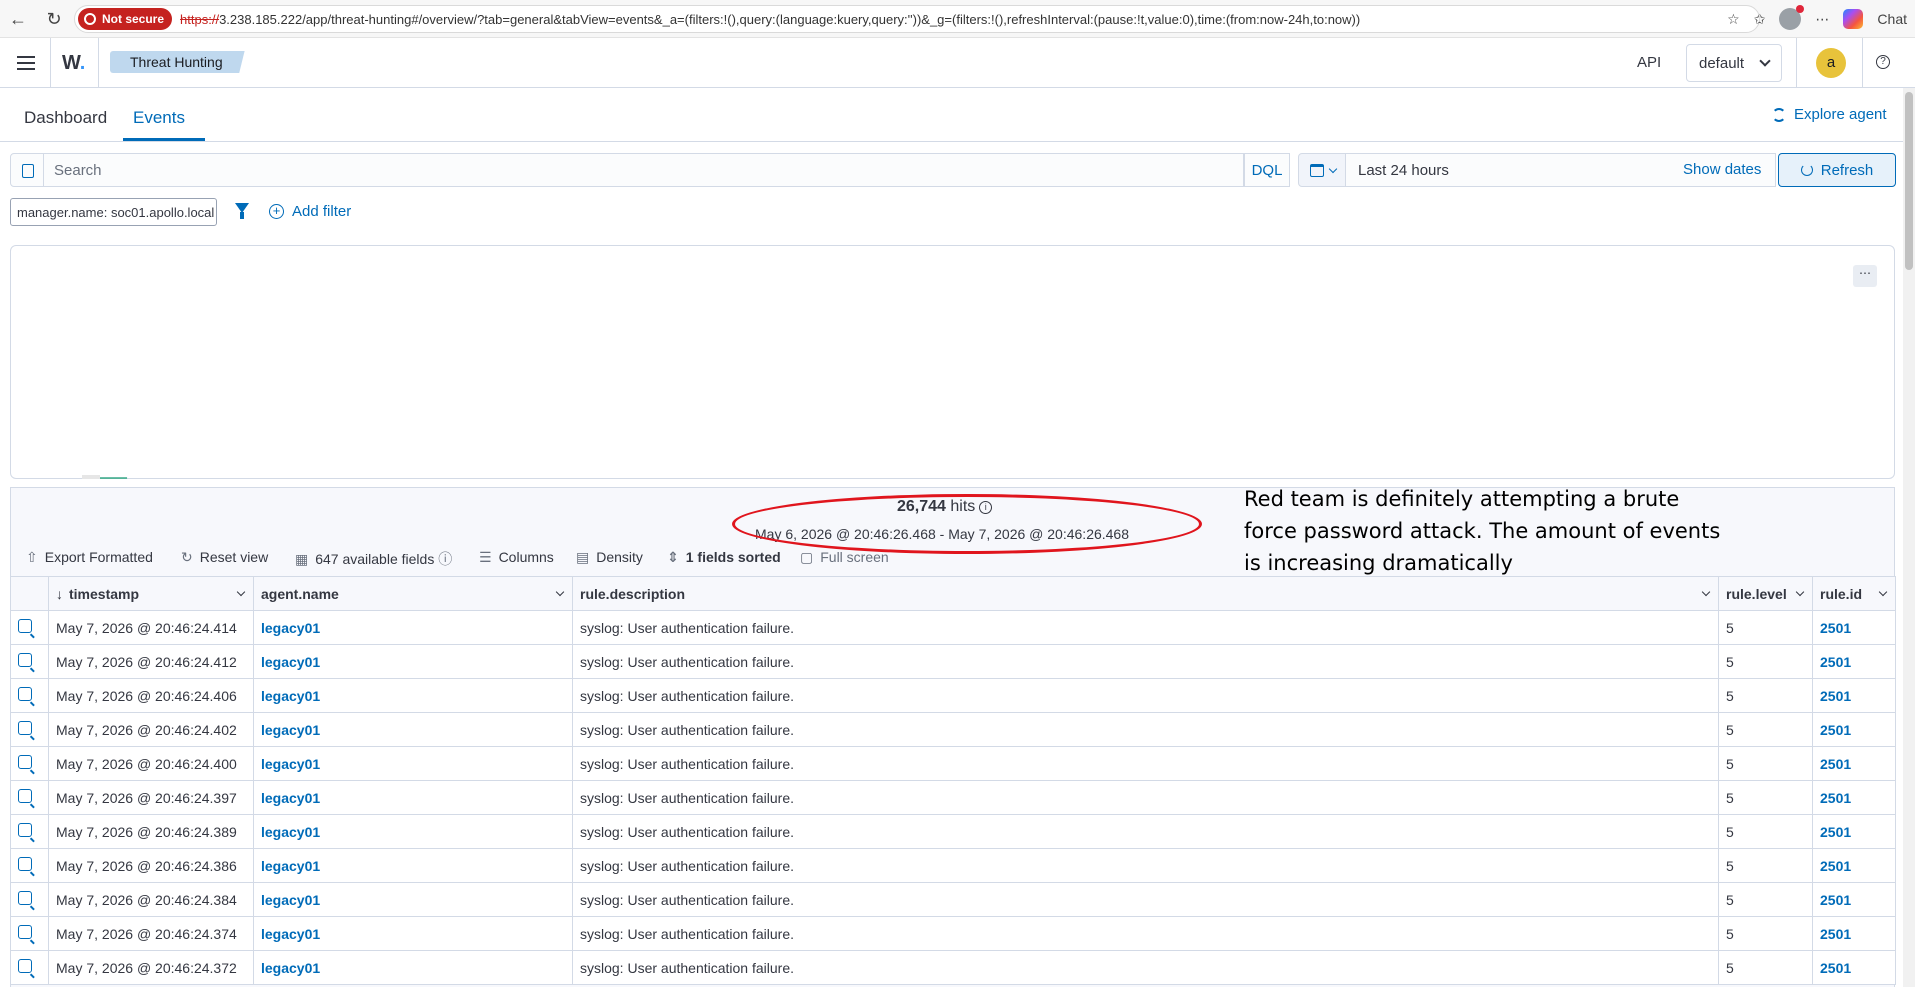 The image size is (1915, 987). What do you see at coordinates (151, 593) in the screenshot?
I see `column-header-timestamp: ↓ timestamp` at bounding box center [151, 593].